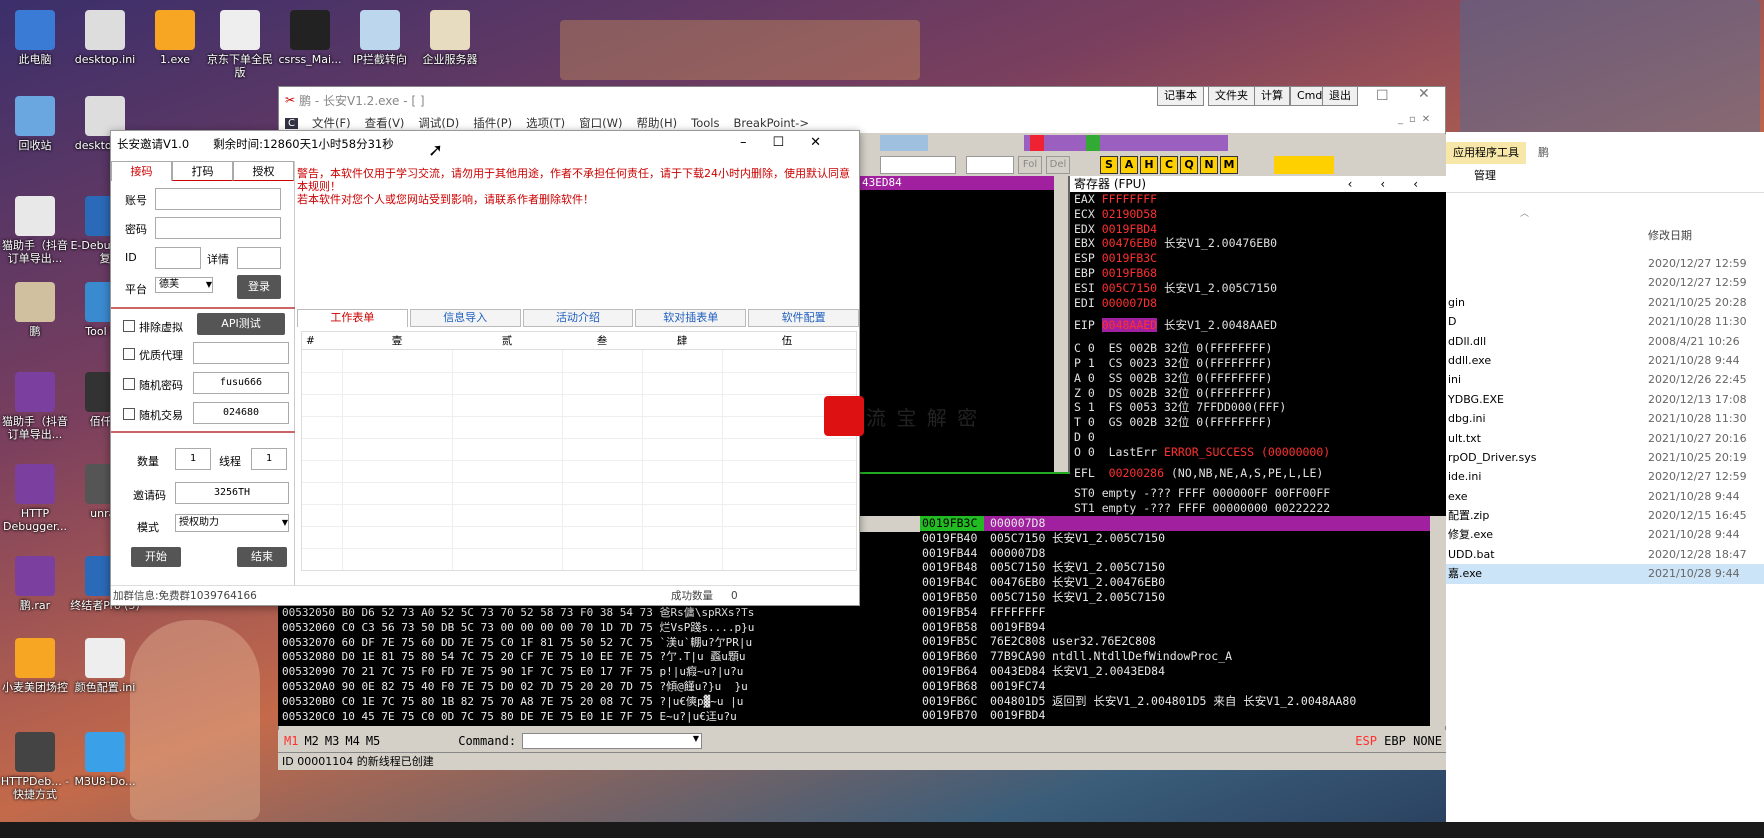  Describe the element at coordinates (657, 123) in the screenshot. I see `menu-help: 帮助(H)` at that location.